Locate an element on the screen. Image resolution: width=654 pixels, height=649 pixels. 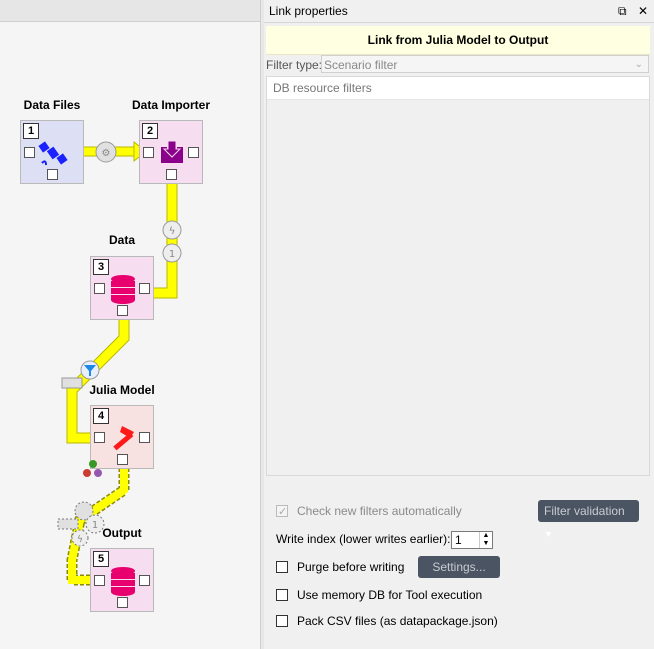
write-index-row: Write index (lower writes earlier): is located at coordinates (363, 539).